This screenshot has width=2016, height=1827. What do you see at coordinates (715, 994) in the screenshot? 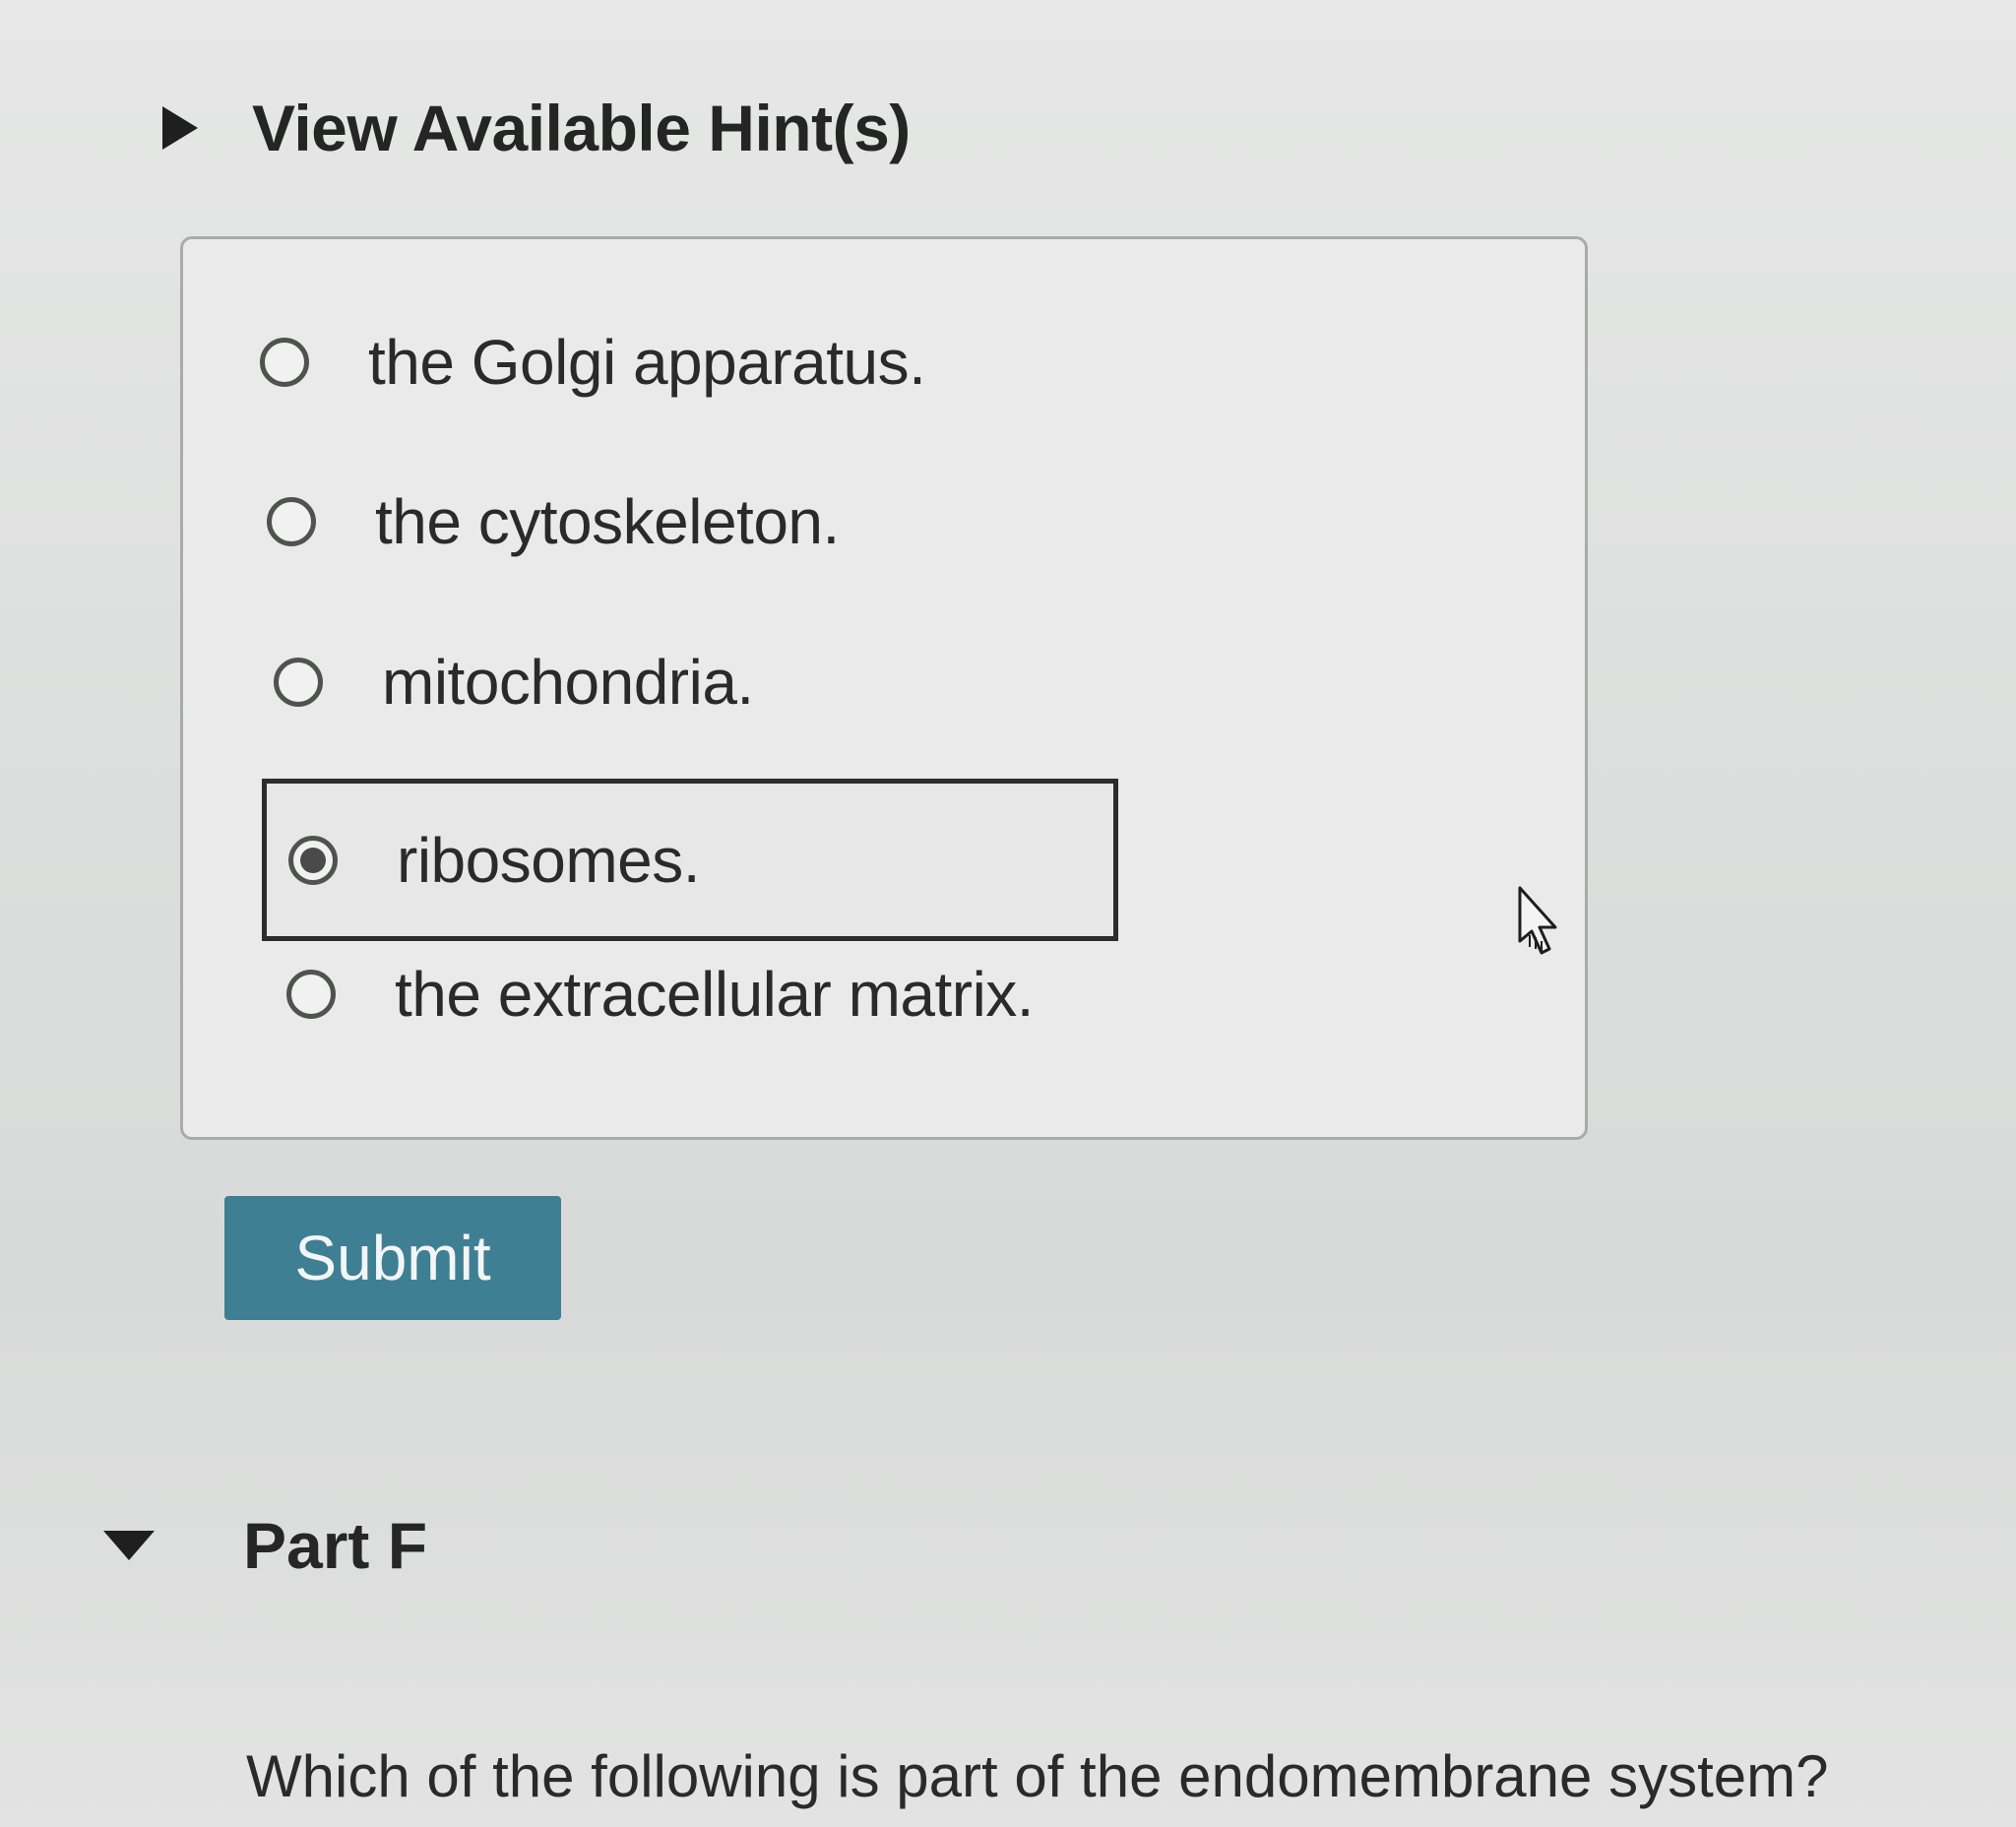
I see `choice-label: the extracellular matrix.` at bounding box center [715, 994].